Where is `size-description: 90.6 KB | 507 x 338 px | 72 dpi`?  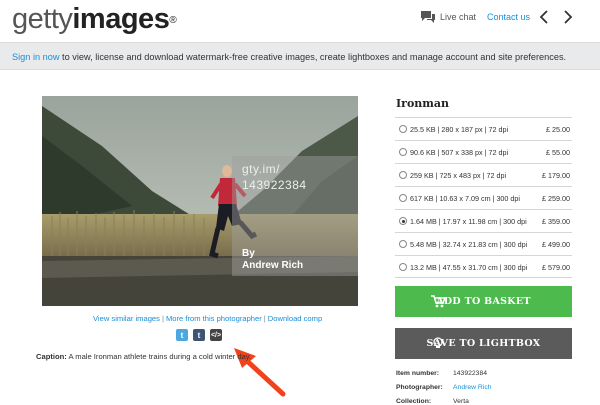
size-description: 90.6 KB | 507 x 338 px | 72 dpi is located at coordinates (459, 152).